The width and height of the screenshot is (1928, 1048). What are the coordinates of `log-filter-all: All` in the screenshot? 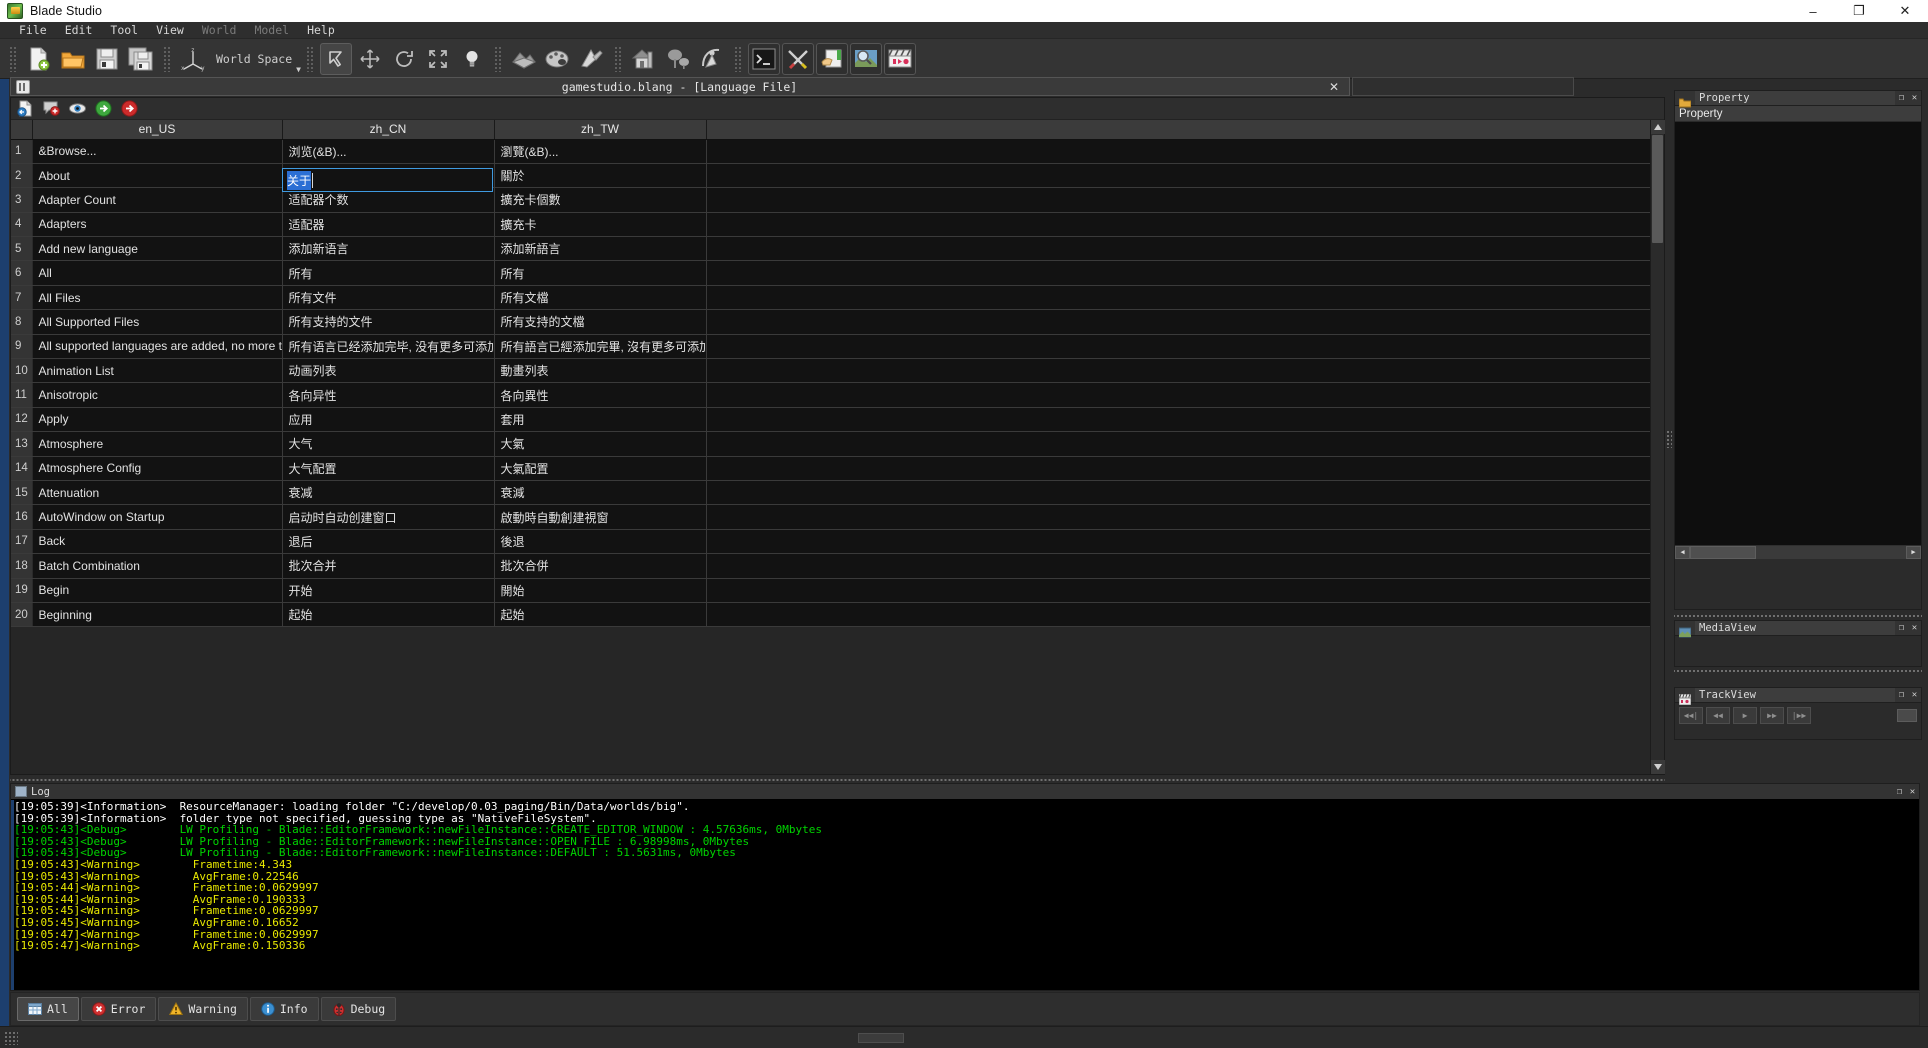 It's located at (48, 1009).